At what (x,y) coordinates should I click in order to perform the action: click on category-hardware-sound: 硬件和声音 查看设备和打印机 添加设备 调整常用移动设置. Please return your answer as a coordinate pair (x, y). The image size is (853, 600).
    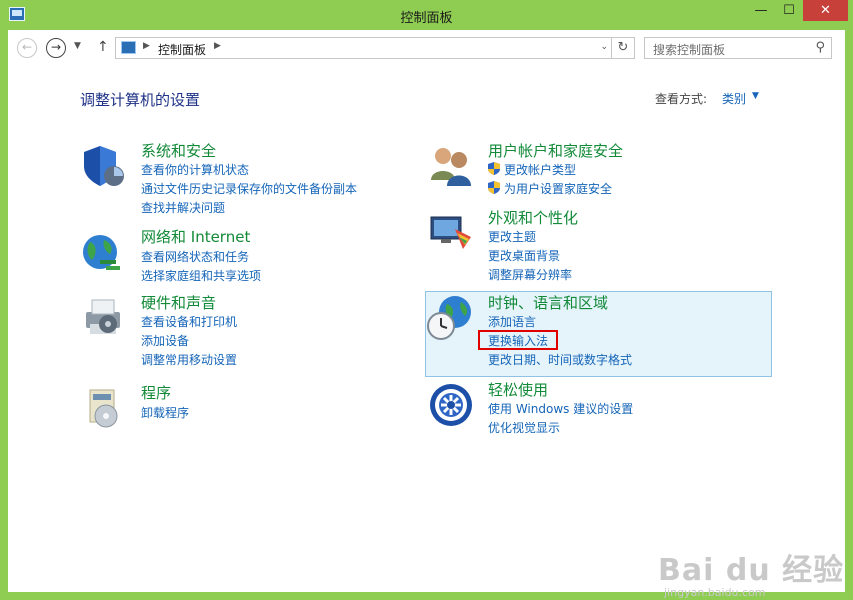
    Looking at the image, I should click on (240, 332).